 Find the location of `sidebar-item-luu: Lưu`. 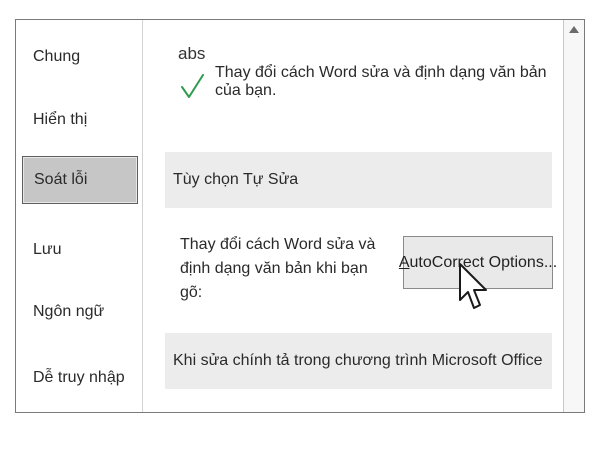

sidebar-item-luu: Lưu is located at coordinates (80, 250).